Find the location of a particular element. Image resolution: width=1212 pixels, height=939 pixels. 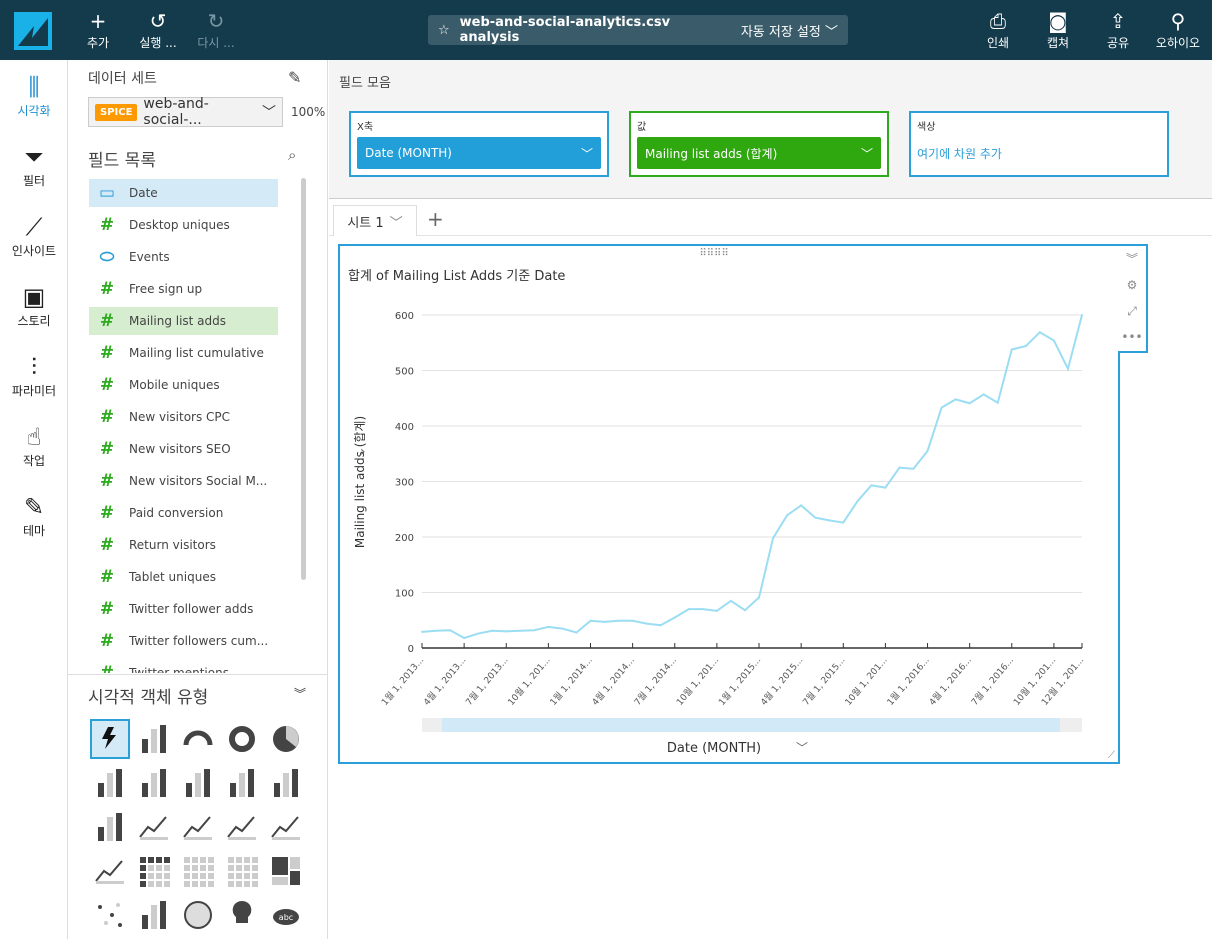

rail-item-1: ⏷ 필터 is located at coordinates (34, 165).